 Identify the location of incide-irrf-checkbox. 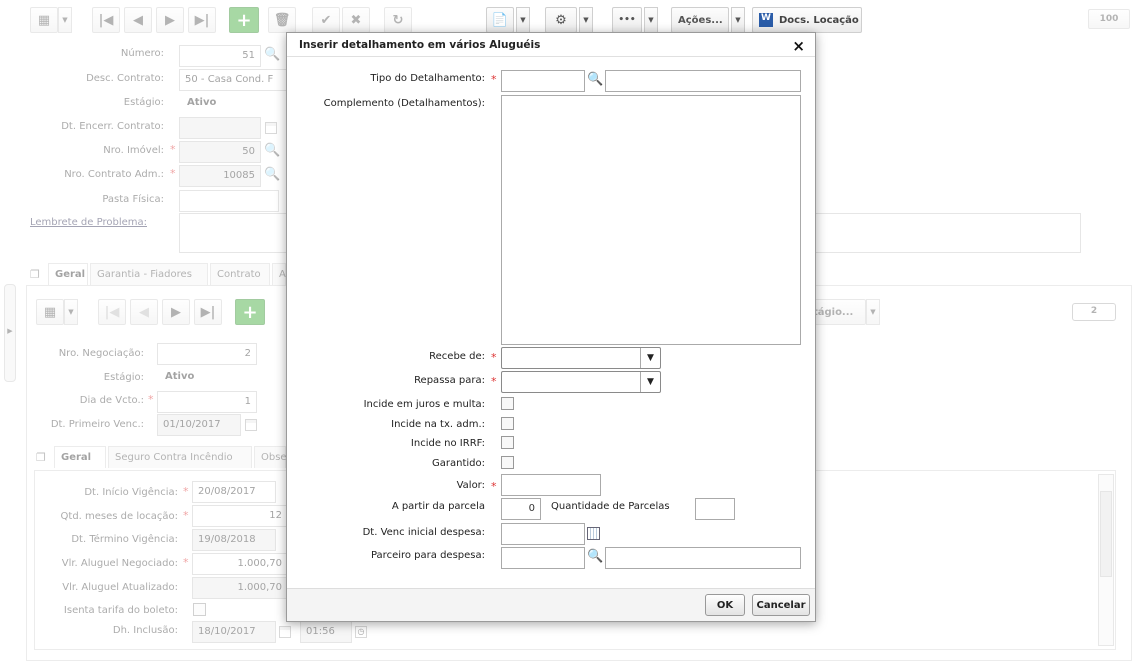
(507, 442).